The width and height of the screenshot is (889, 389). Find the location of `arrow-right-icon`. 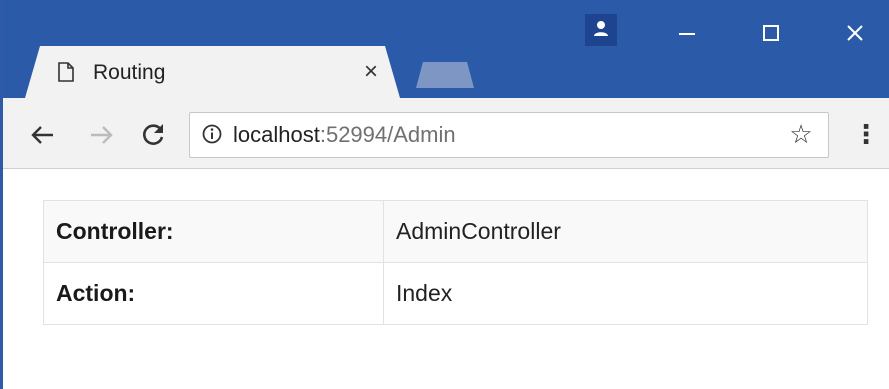

arrow-right-icon is located at coordinates (102, 135).